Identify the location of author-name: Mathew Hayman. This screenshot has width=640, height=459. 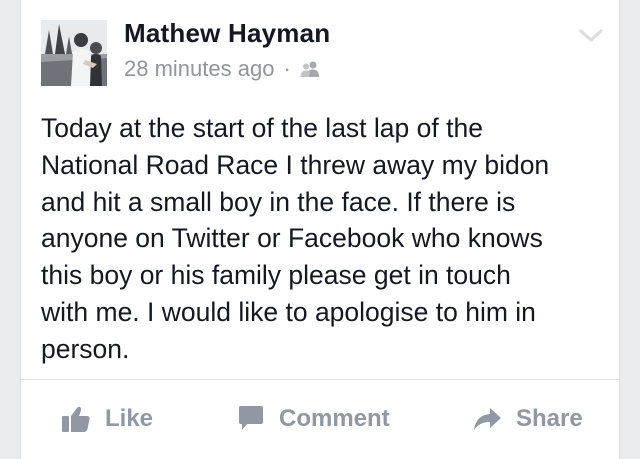
(227, 33).